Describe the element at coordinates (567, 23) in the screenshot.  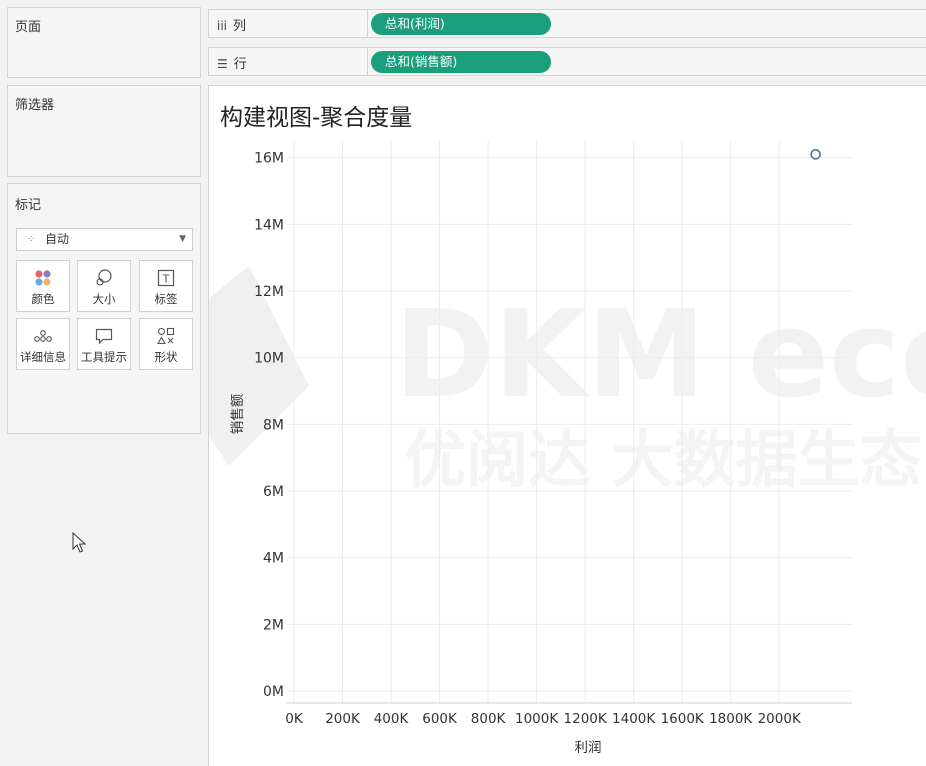
I see `columns-shelf: iii 列 总和(利润)` at that location.